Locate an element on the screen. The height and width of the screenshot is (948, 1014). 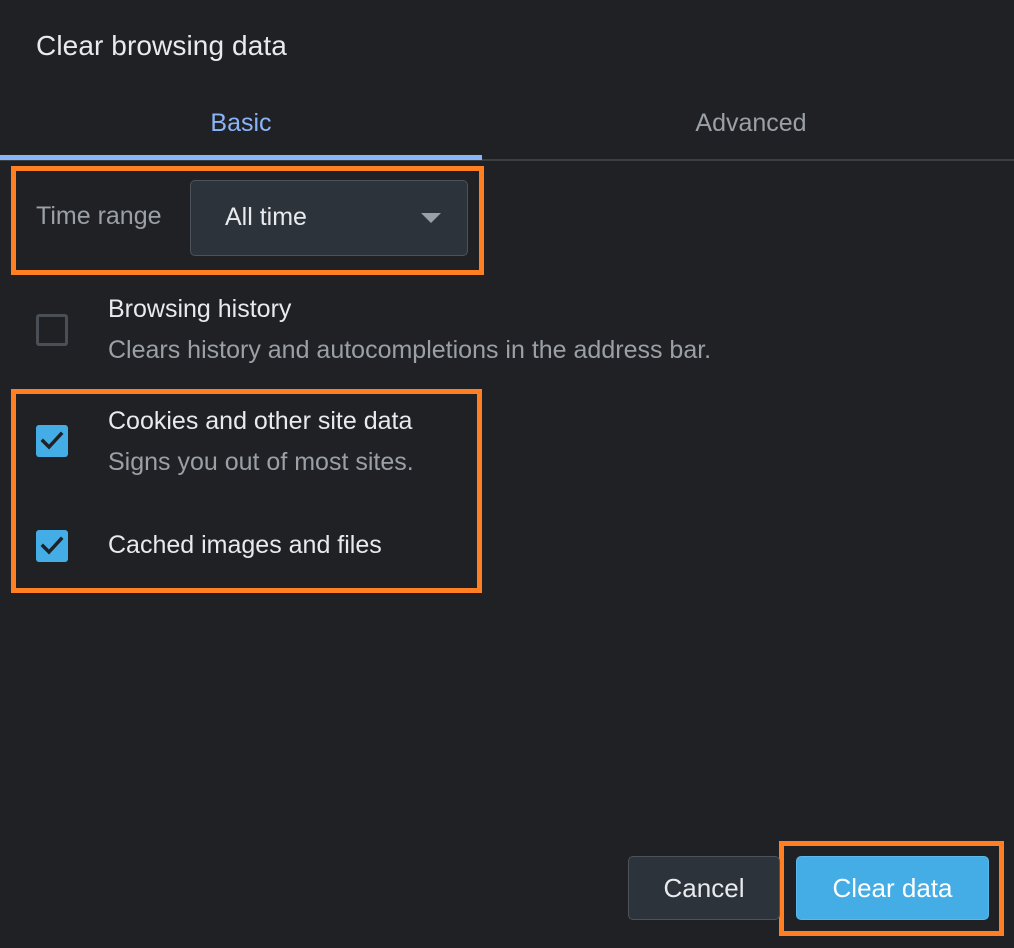
selected-tab-indicator is located at coordinates (241, 157).